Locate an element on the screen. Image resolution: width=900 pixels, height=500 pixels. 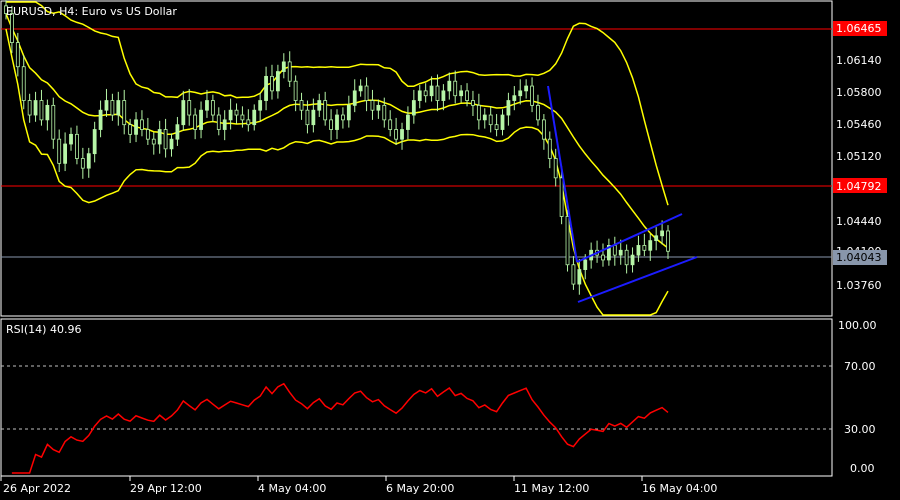
time-label: 11 May 12:00 is located at coordinates (551, 488).